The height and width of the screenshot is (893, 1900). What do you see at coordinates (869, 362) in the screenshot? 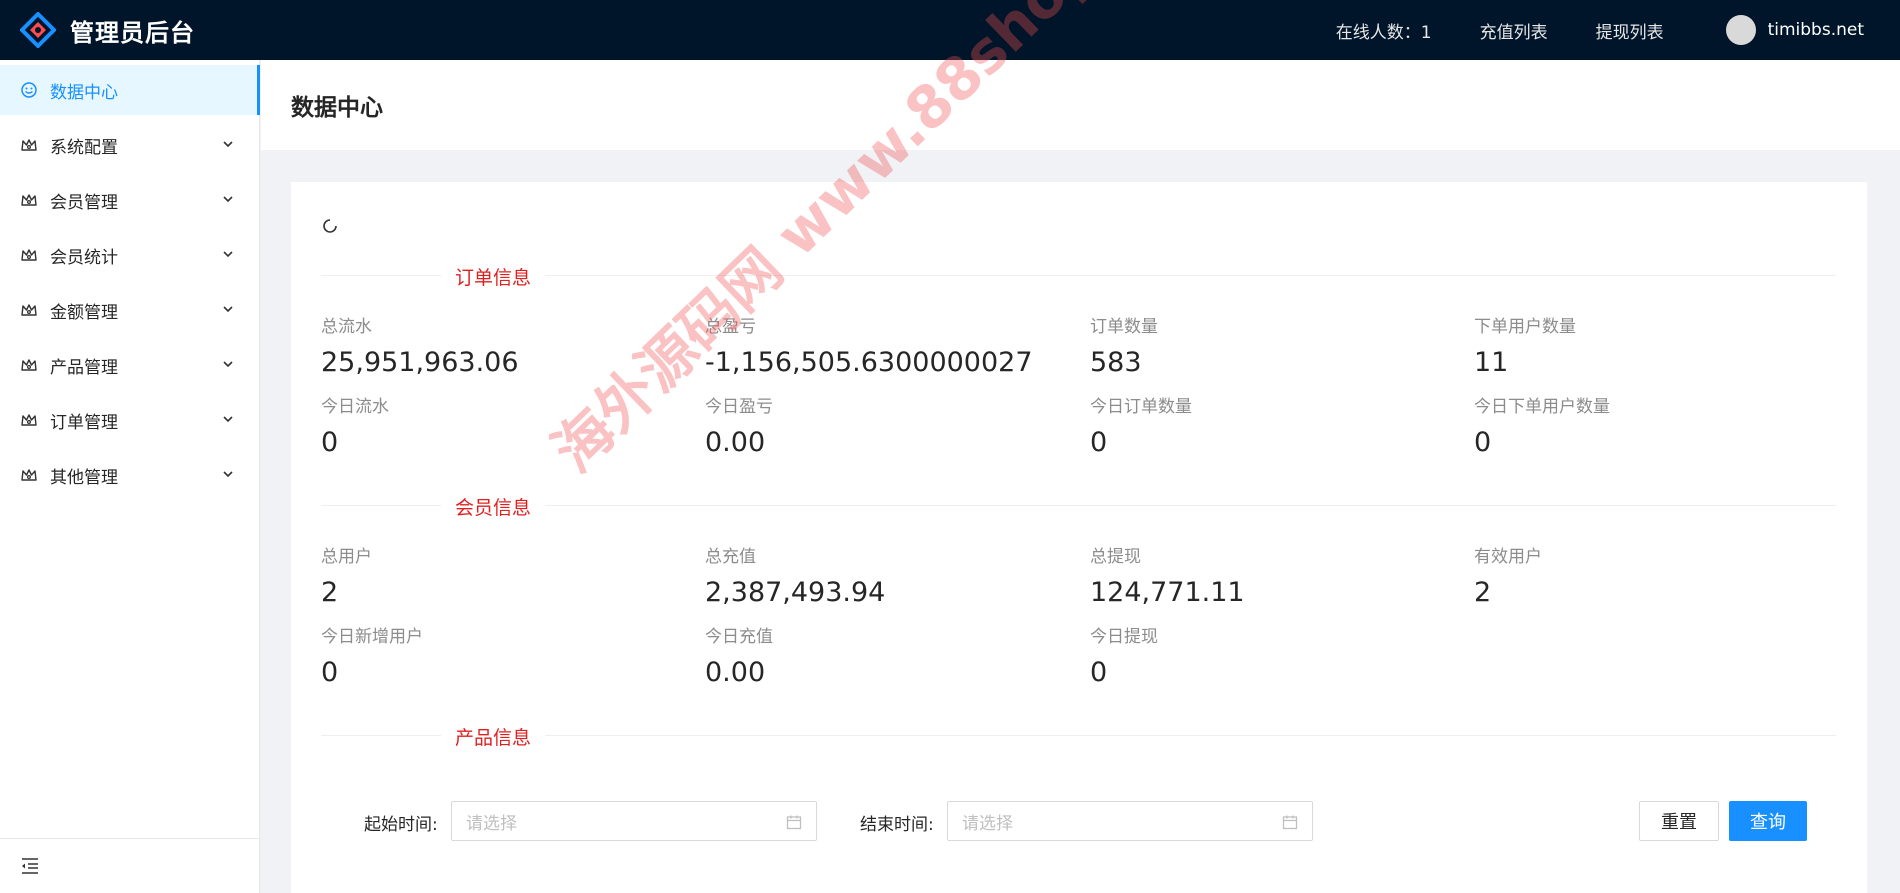
I see `stat-value: -1,156,505.6300000027` at bounding box center [869, 362].